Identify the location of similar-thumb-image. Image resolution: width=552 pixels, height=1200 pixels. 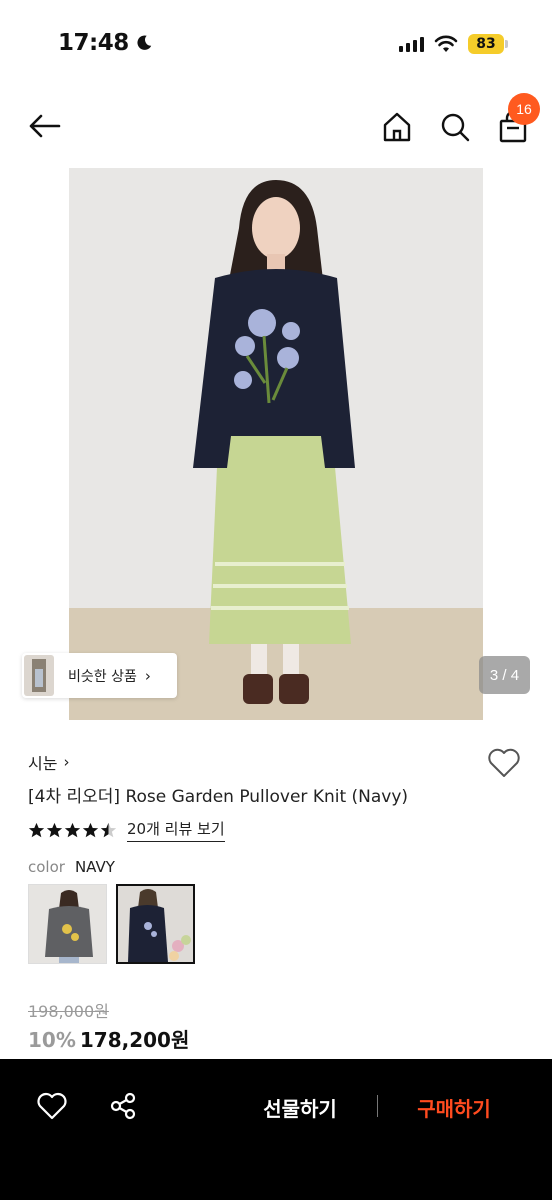
(39, 675).